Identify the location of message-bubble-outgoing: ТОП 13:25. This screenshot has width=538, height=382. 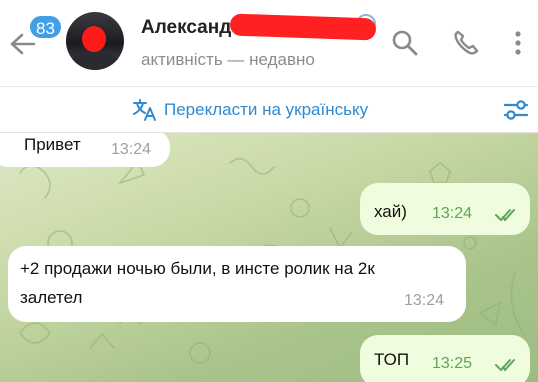
(445, 358).